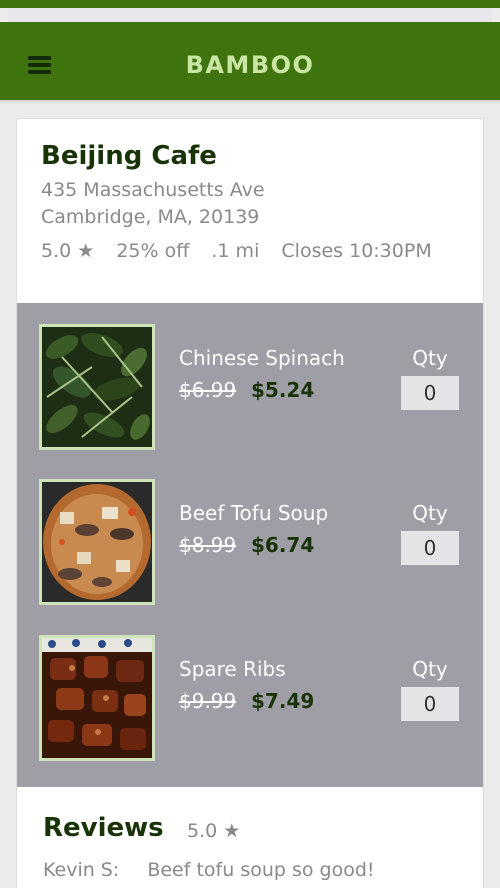 The width and height of the screenshot is (500, 888). What do you see at coordinates (250, 102) in the screenshot?
I see `header-shadow` at bounding box center [250, 102].